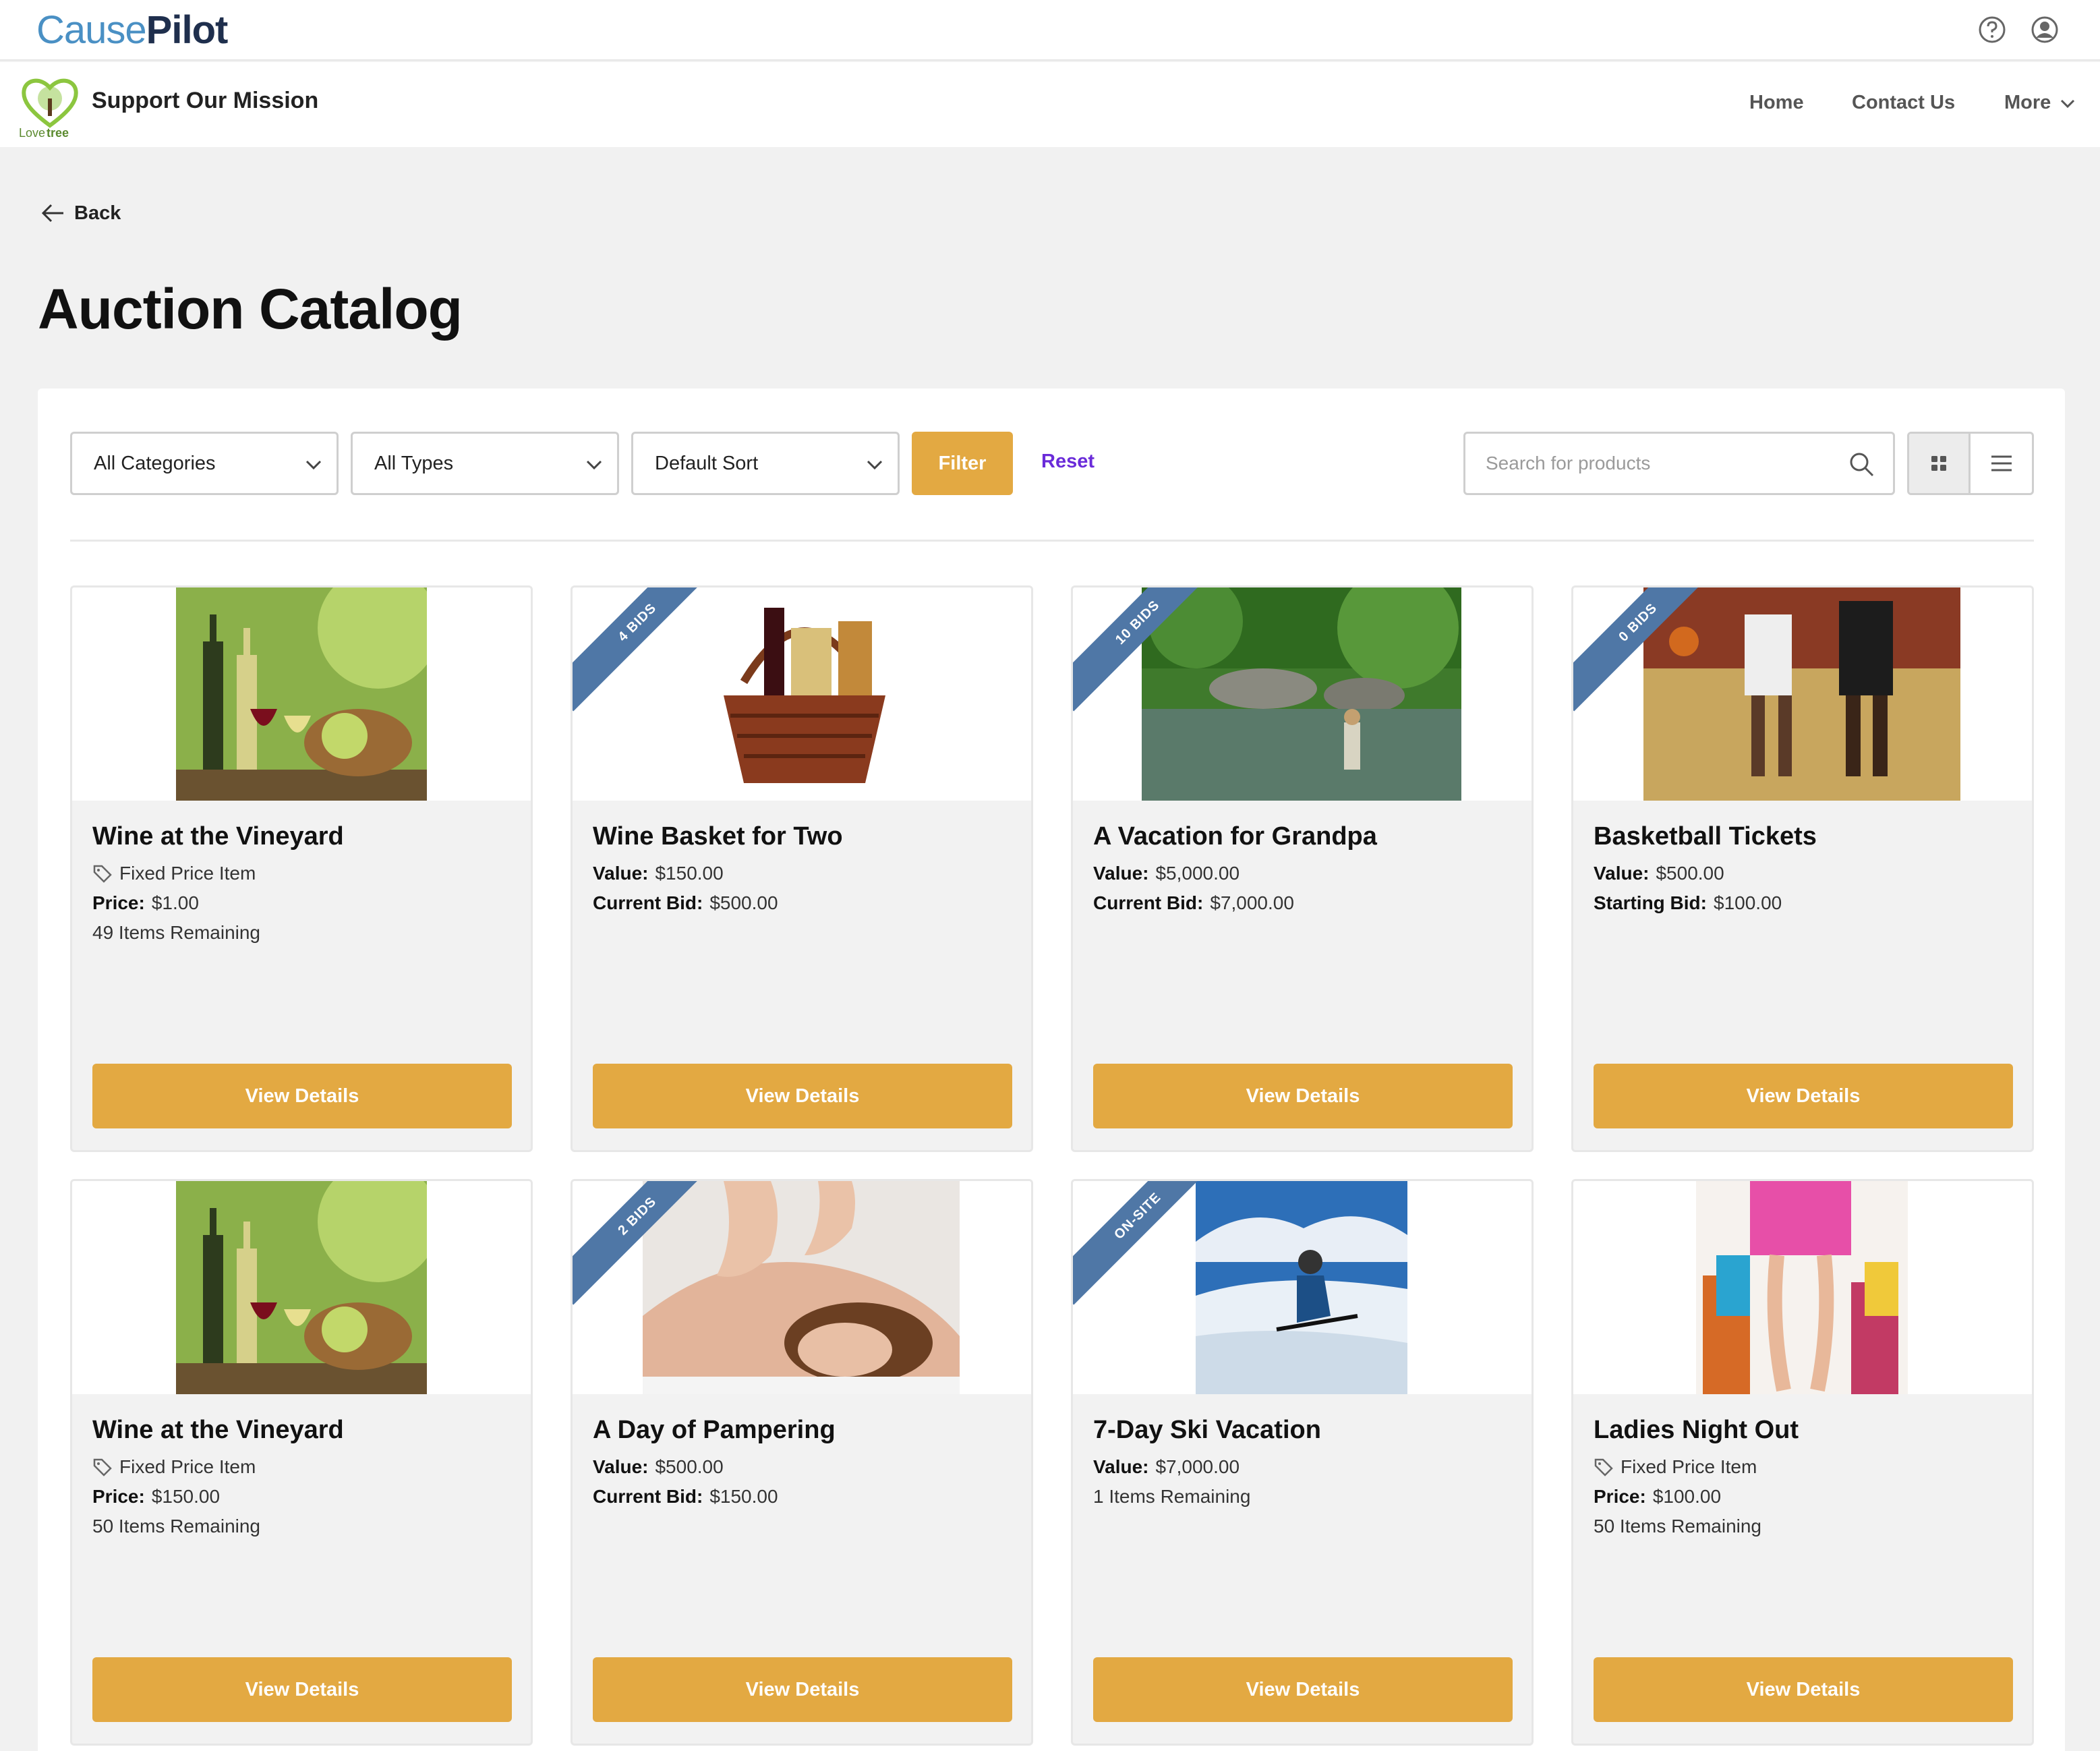 This screenshot has height=1751, width=2100. Describe the element at coordinates (649, 649) in the screenshot. I see `bids-ribbon: 4 BIDS` at that location.